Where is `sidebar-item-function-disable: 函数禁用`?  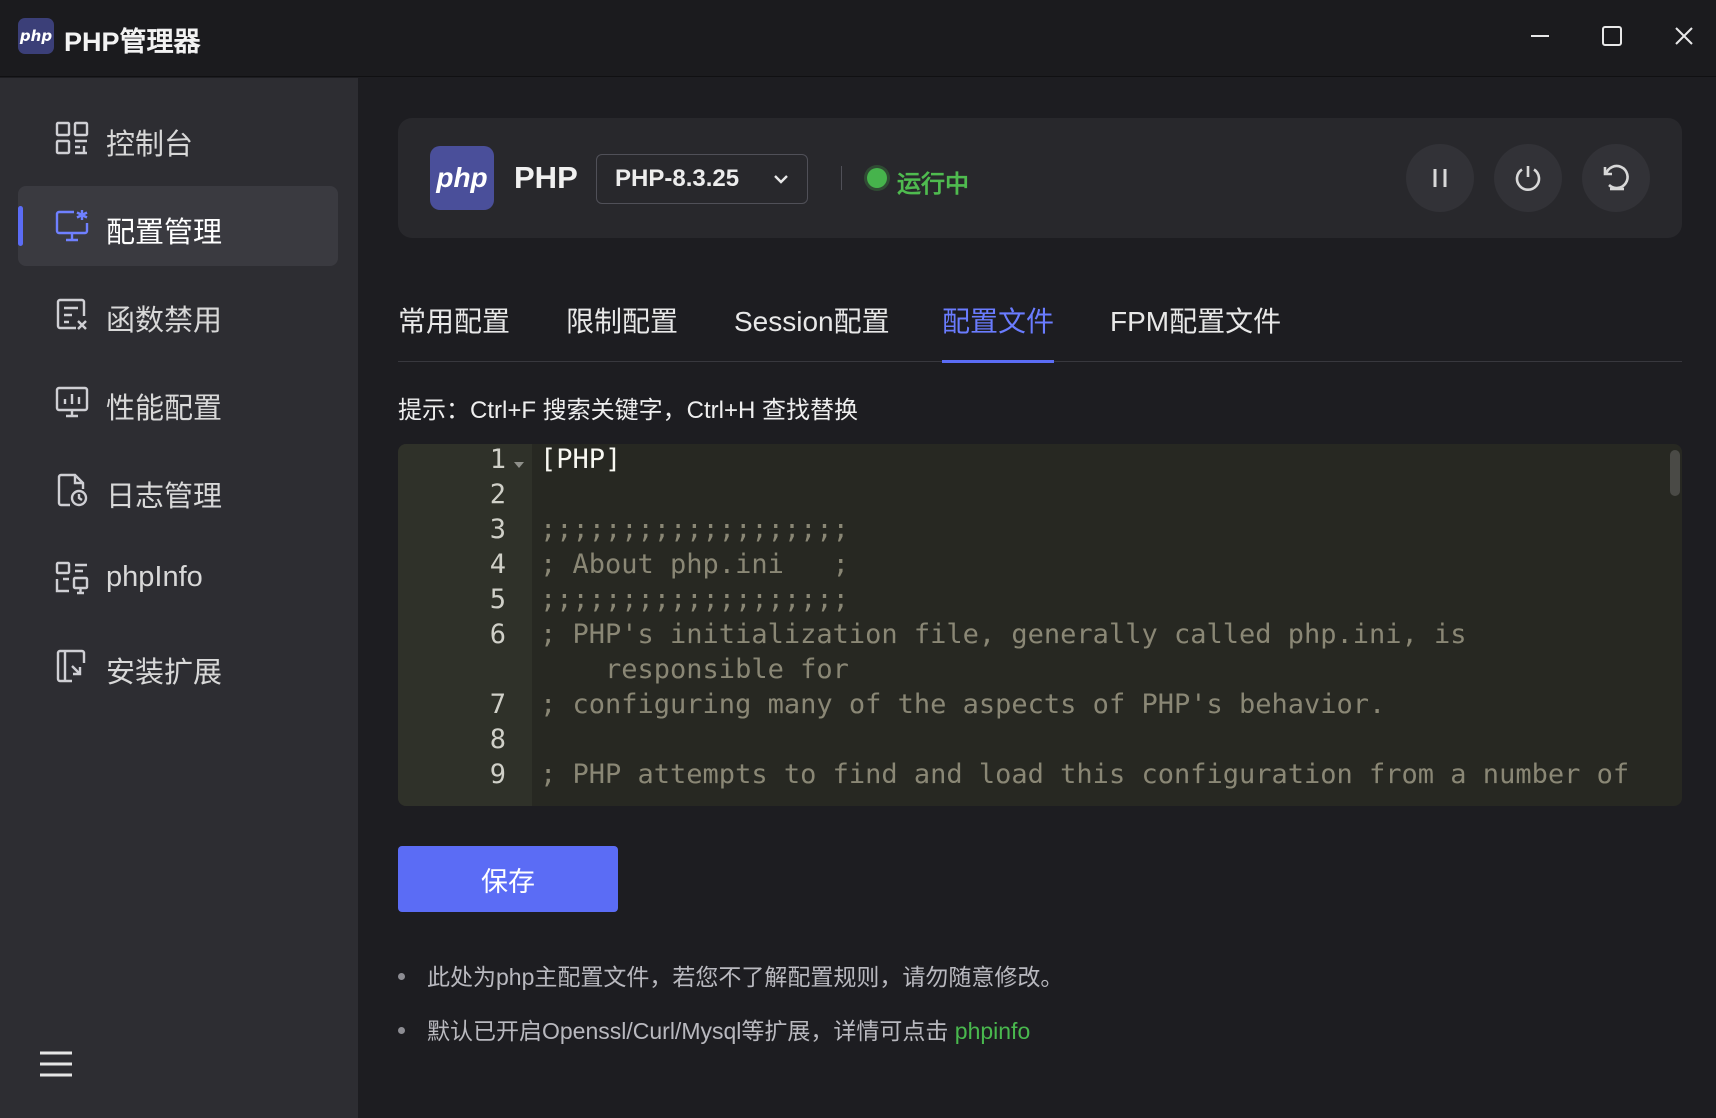
sidebar-item-function-disable: 函数禁用 is located at coordinates (178, 314).